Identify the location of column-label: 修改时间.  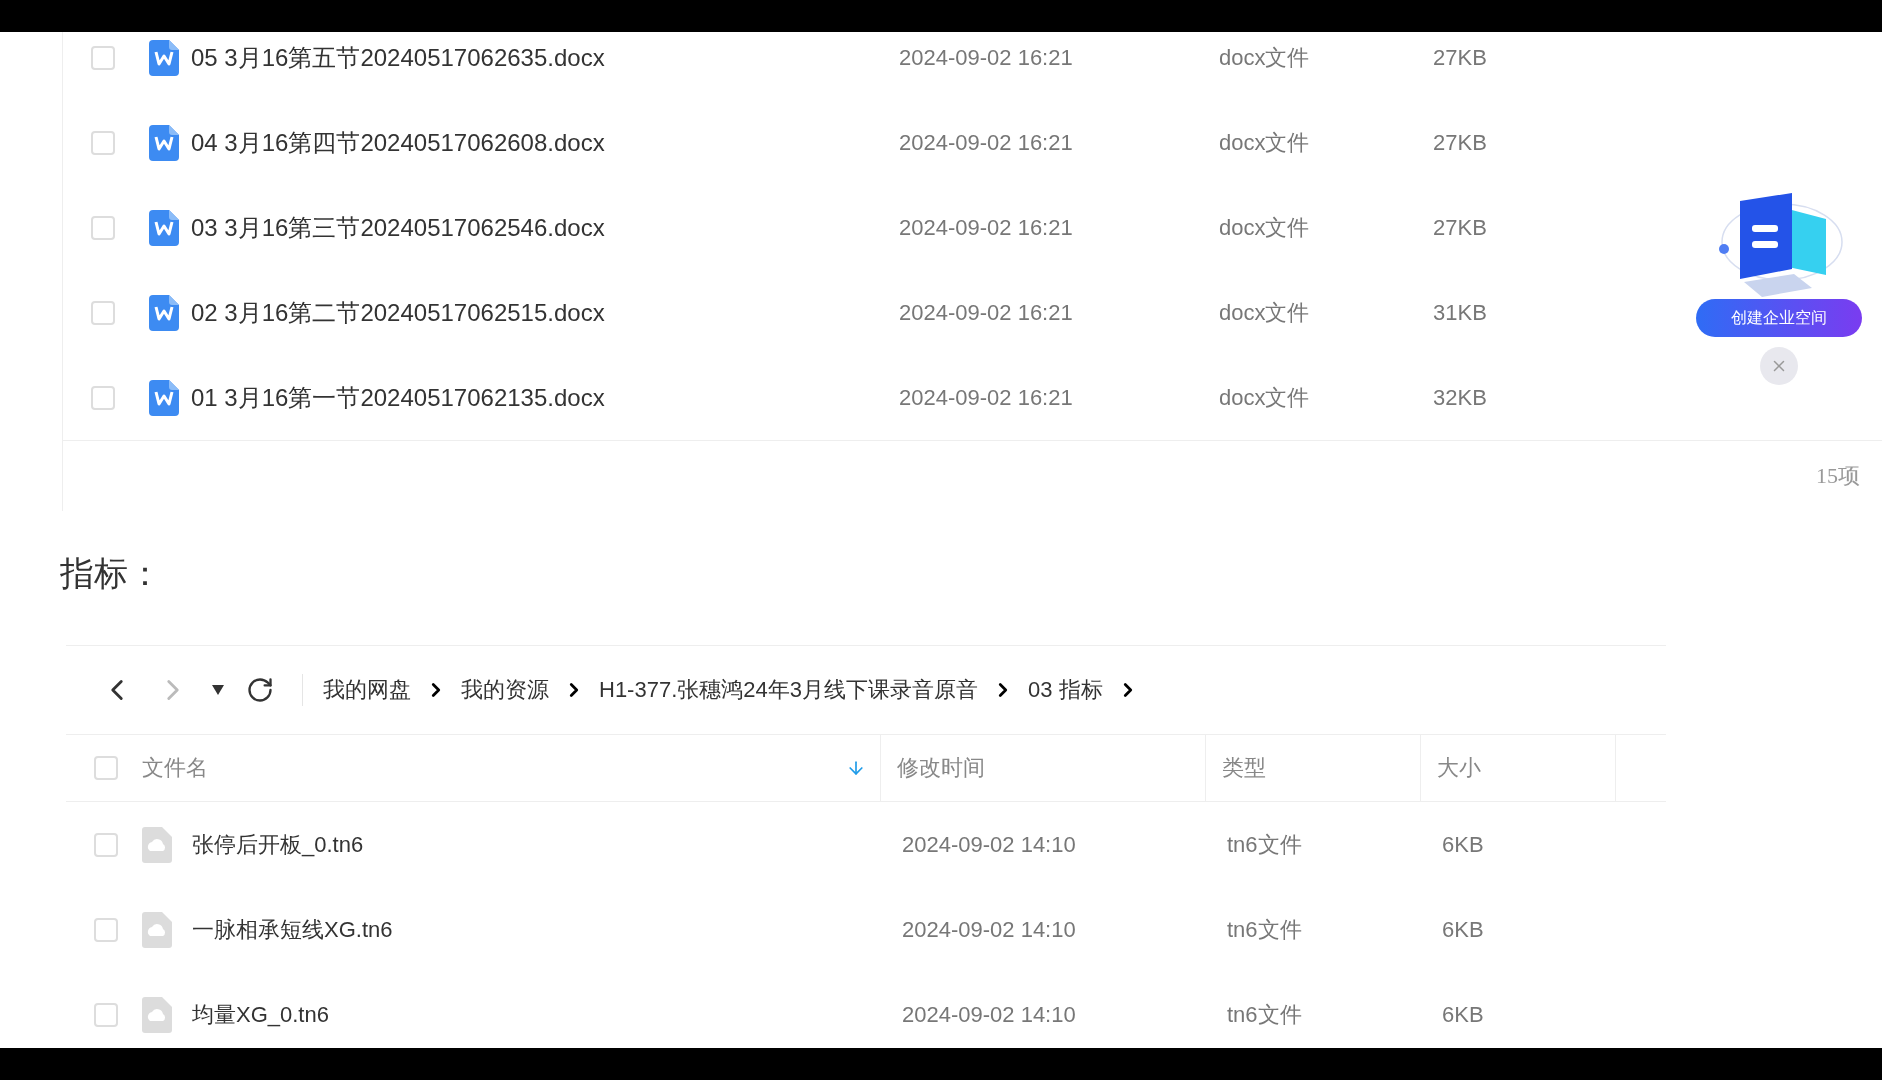
(941, 768).